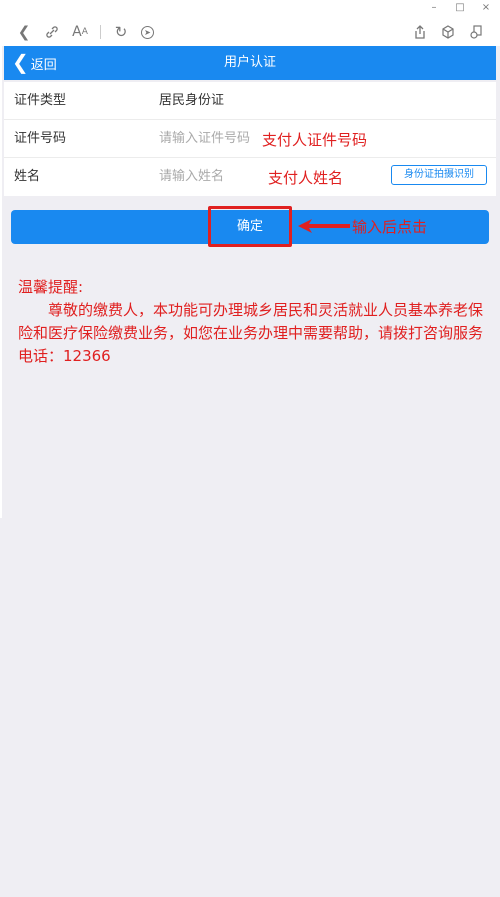 The width and height of the screenshot is (500, 897). Describe the element at coordinates (121, 32) in the screenshot. I see `refresh-icon: ↻` at that location.